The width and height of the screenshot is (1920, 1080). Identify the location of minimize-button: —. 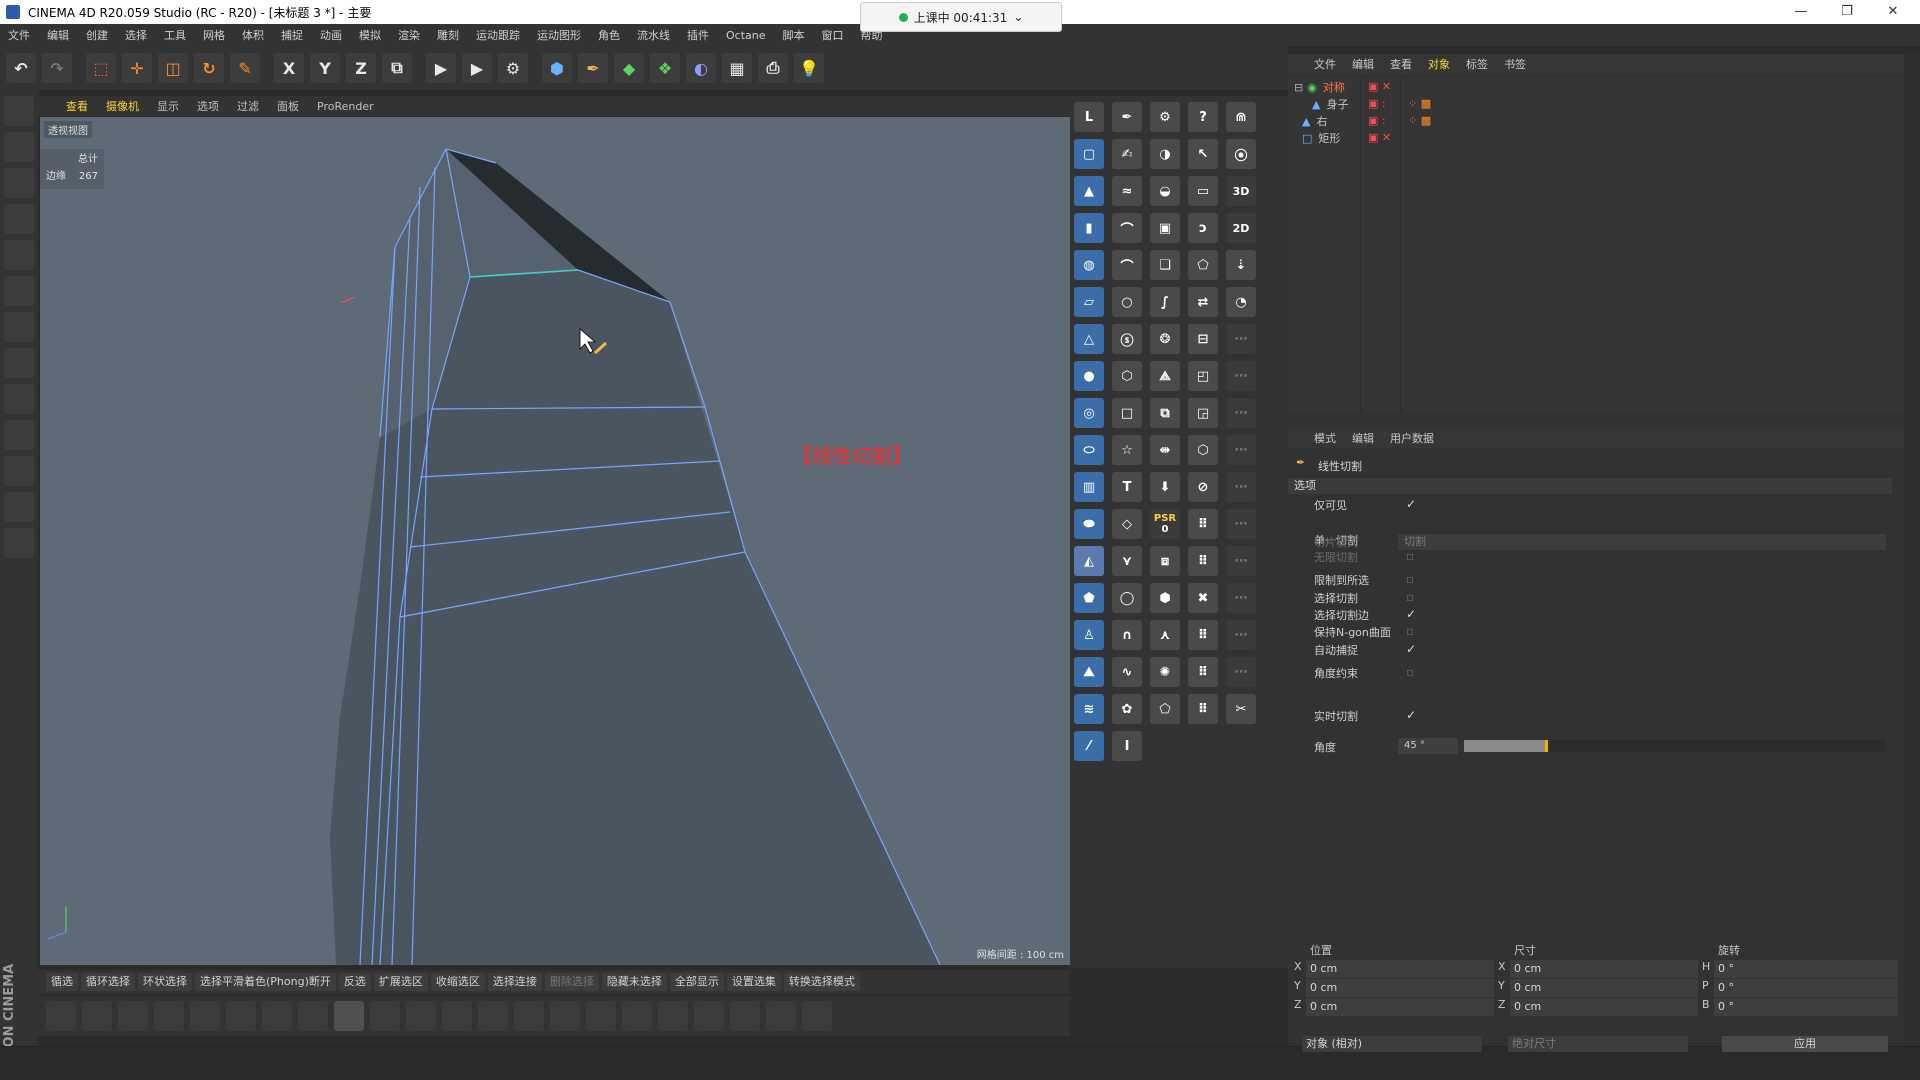
(1801, 12).